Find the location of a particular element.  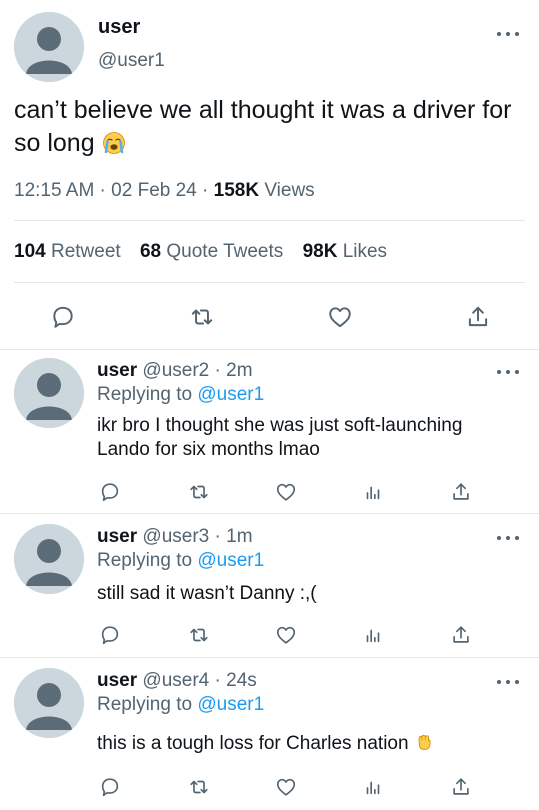

reply-time: 24s is located at coordinates (241, 680).